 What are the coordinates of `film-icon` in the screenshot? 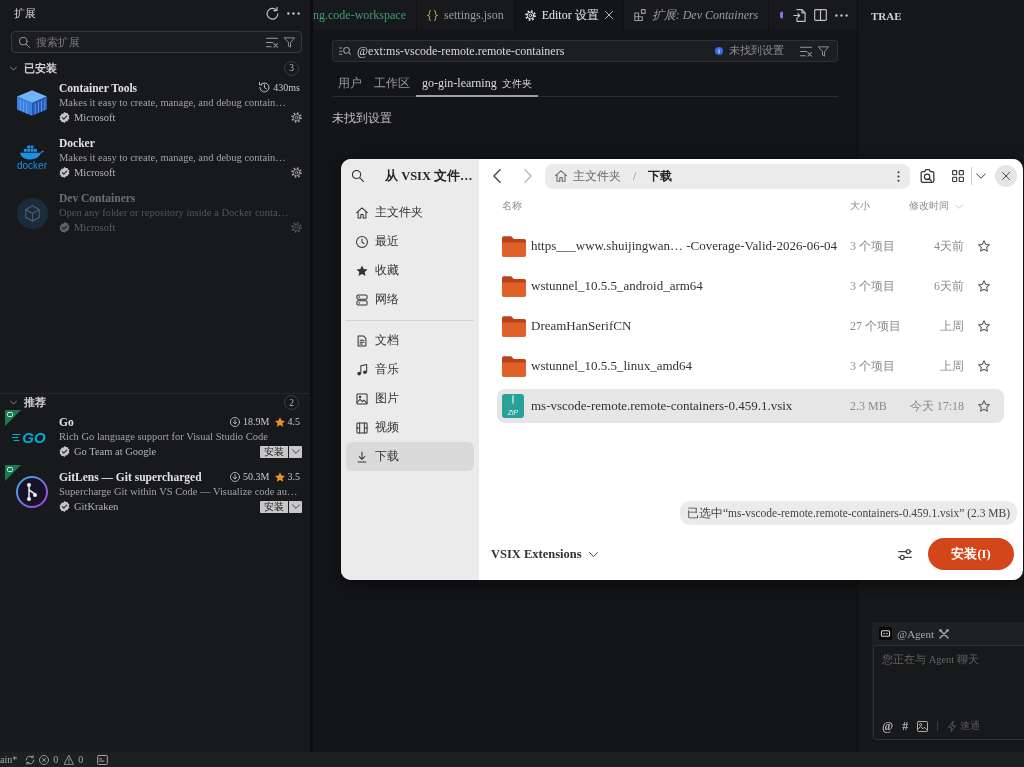 It's located at (362, 427).